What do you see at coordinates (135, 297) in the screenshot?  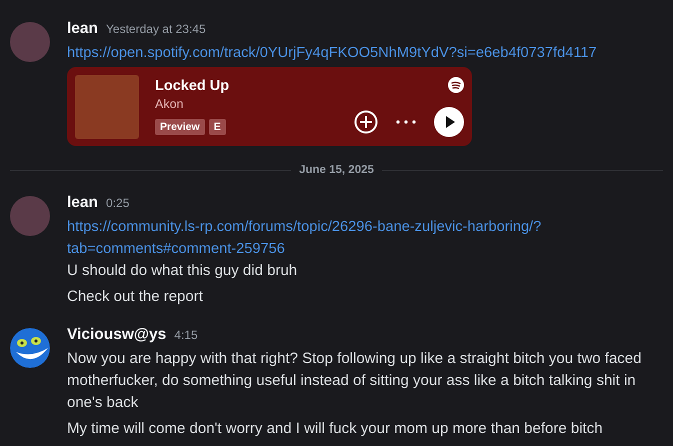 I see `message-text: Check out the report` at bounding box center [135, 297].